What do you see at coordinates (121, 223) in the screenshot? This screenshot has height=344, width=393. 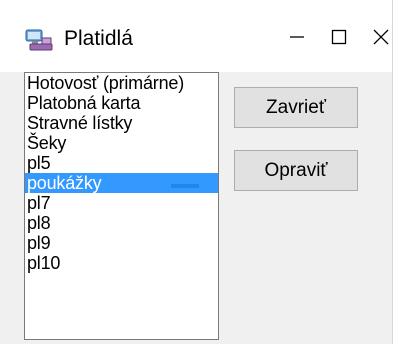 I see `list-item: pl8` at bounding box center [121, 223].